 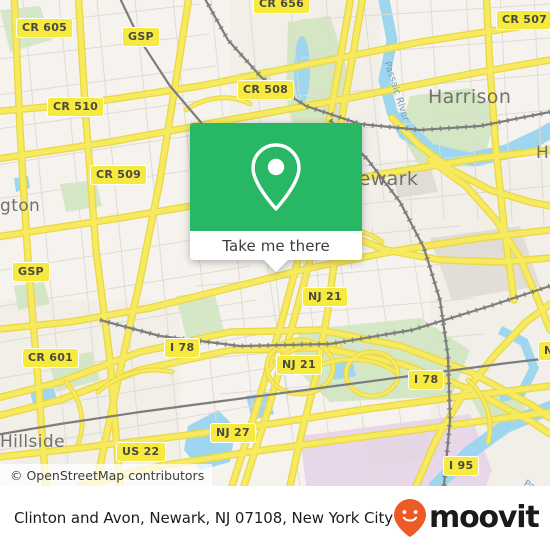 What do you see at coordinates (523, 20) in the screenshot?
I see `shield-cr-507: CR 507` at bounding box center [523, 20].